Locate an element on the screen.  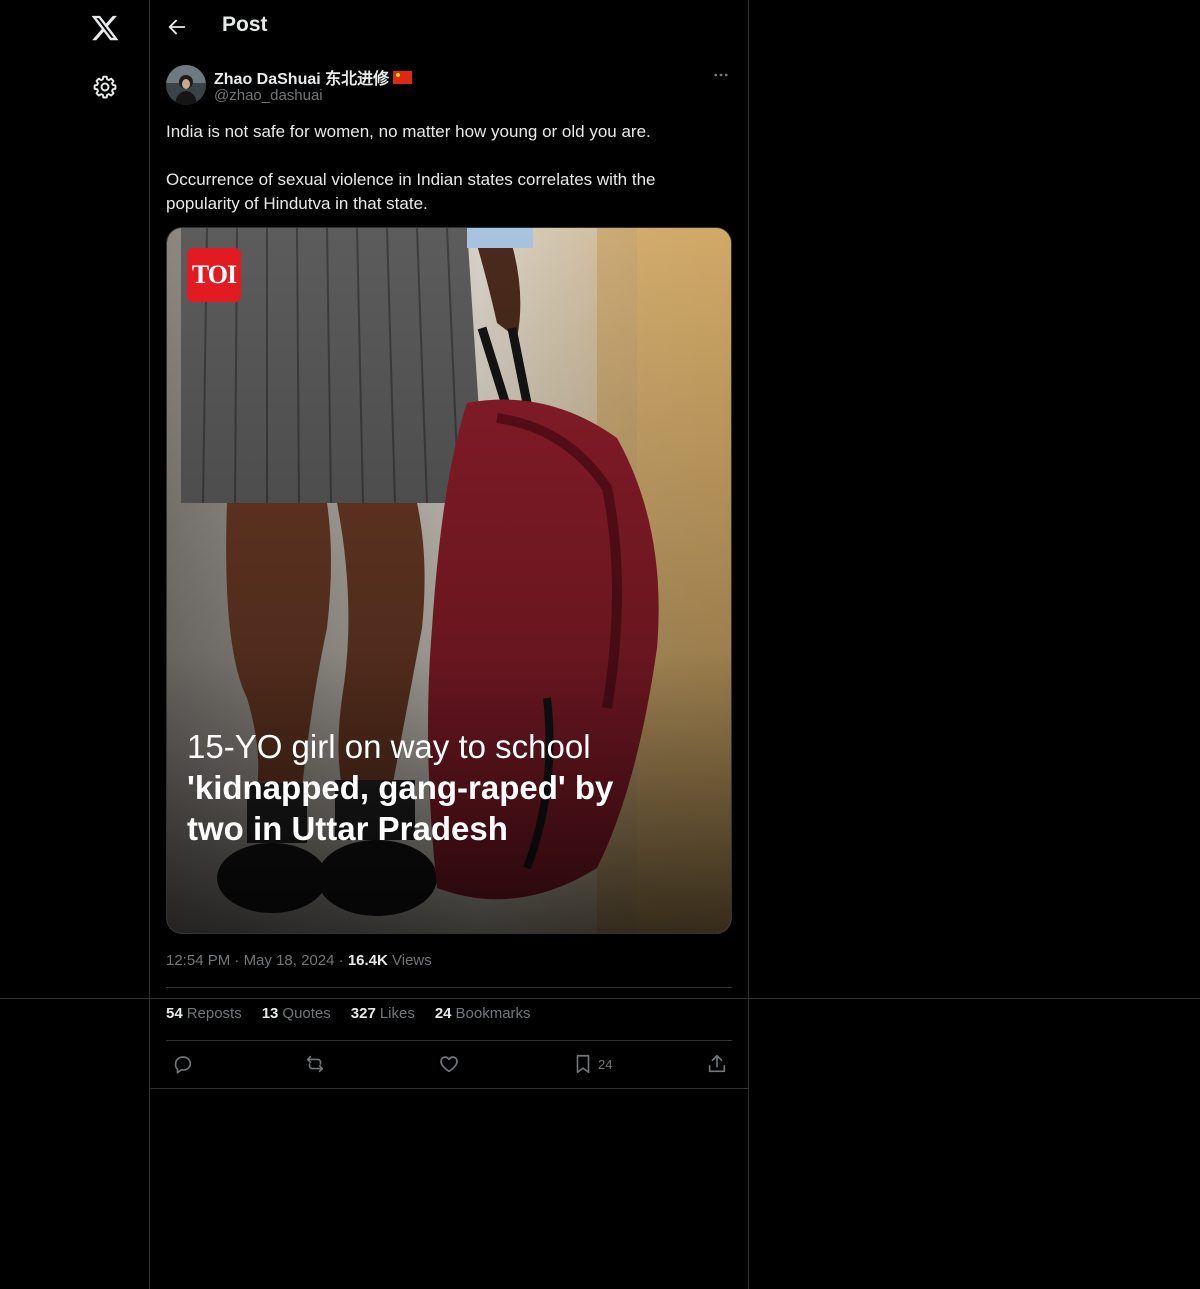
toi-badge: TOI is located at coordinates (214, 275).